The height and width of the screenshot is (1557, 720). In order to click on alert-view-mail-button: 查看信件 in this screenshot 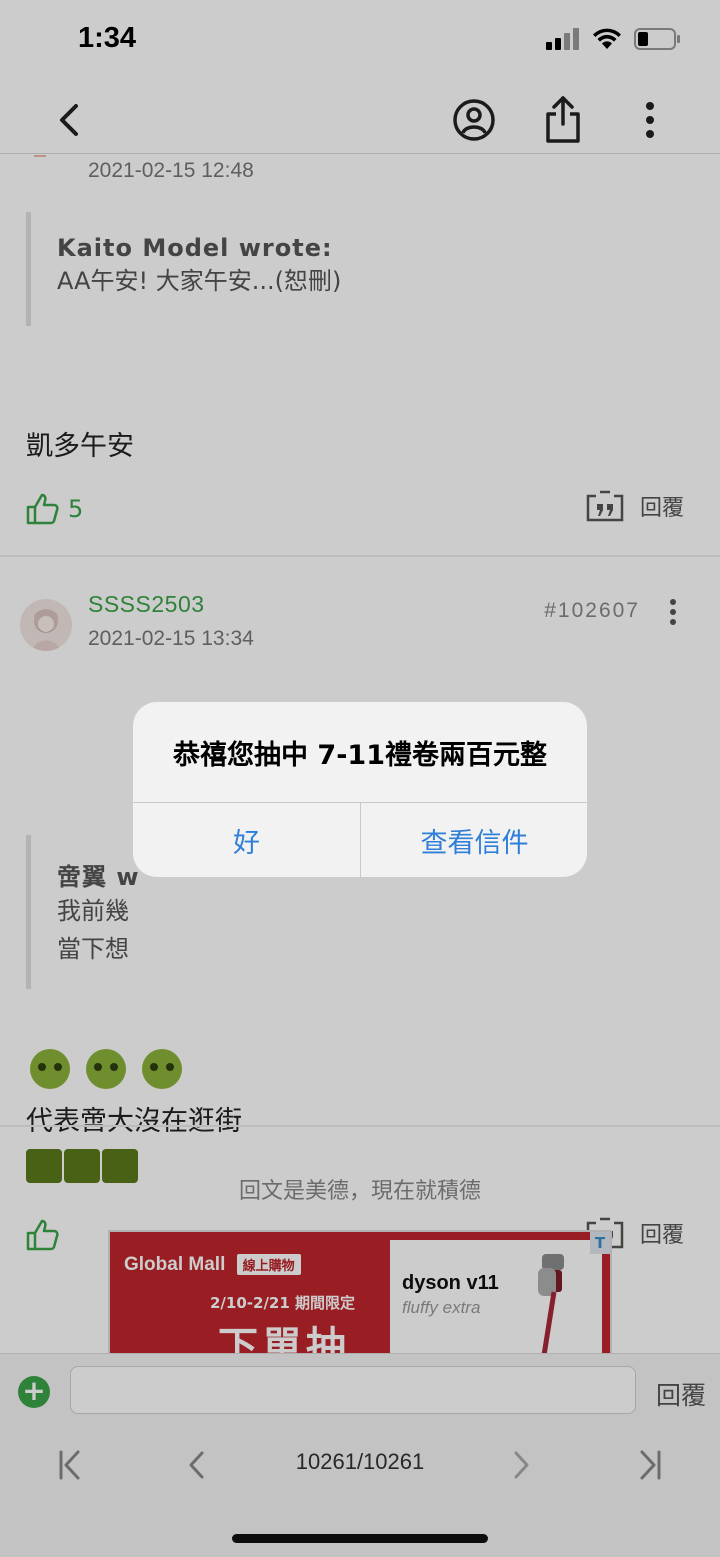, I will do `click(474, 840)`.